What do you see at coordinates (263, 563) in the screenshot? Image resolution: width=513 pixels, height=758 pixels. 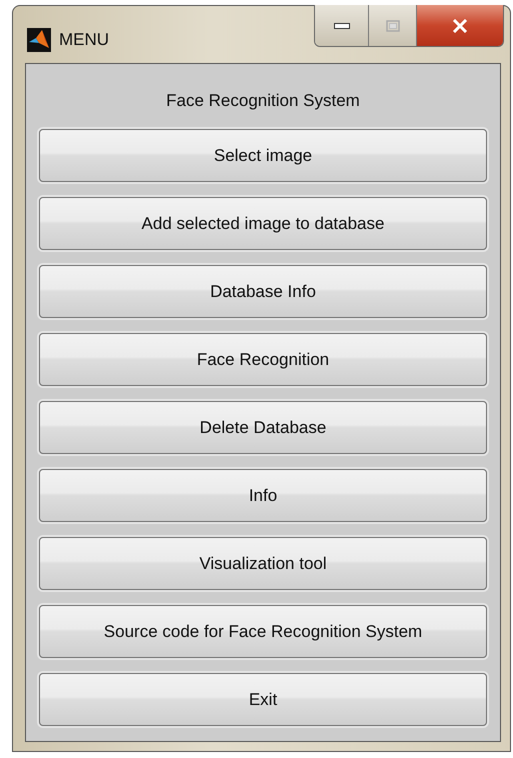 I see `menu-button: Visualization tool` at bounding box center [263, 563].